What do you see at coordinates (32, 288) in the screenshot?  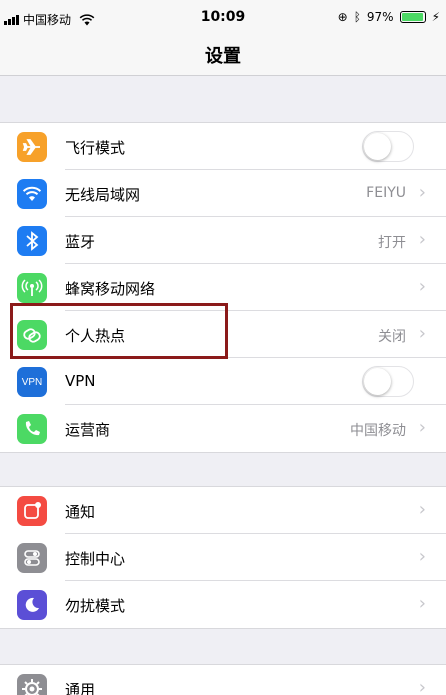 I see `cellular-antenna-icon` at bounding box center [32, 288].